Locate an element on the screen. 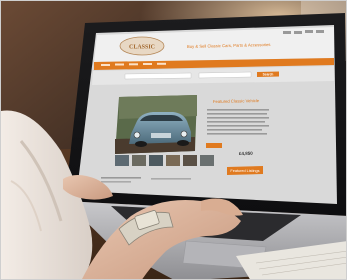 The image size is (347, 280). car-headlight-left is located at coordinates (137, 135).